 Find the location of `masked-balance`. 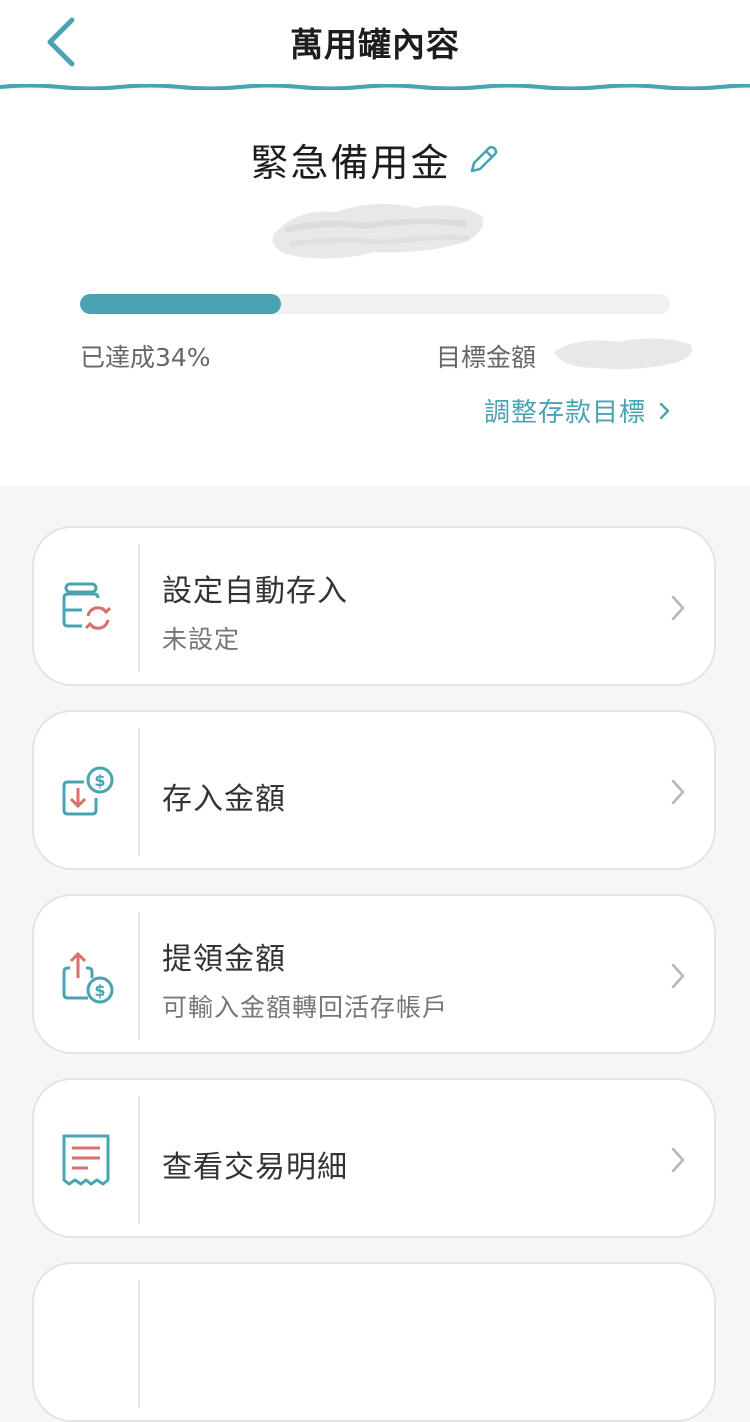

masked-balance is located at coordinates (378, 231).